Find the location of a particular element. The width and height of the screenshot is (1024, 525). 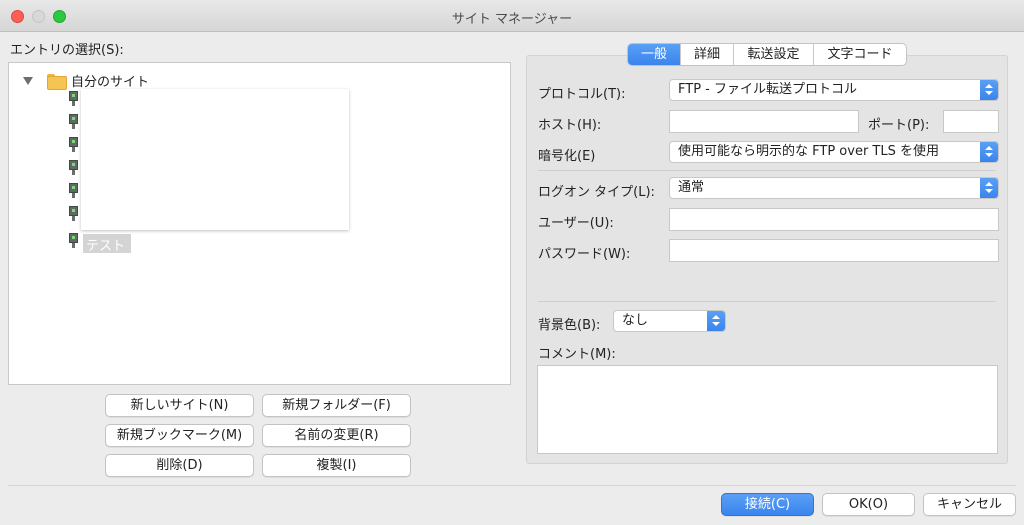

new-bookmark-button: 新規ブックマーク(M) is located at coordinates (179, 435).